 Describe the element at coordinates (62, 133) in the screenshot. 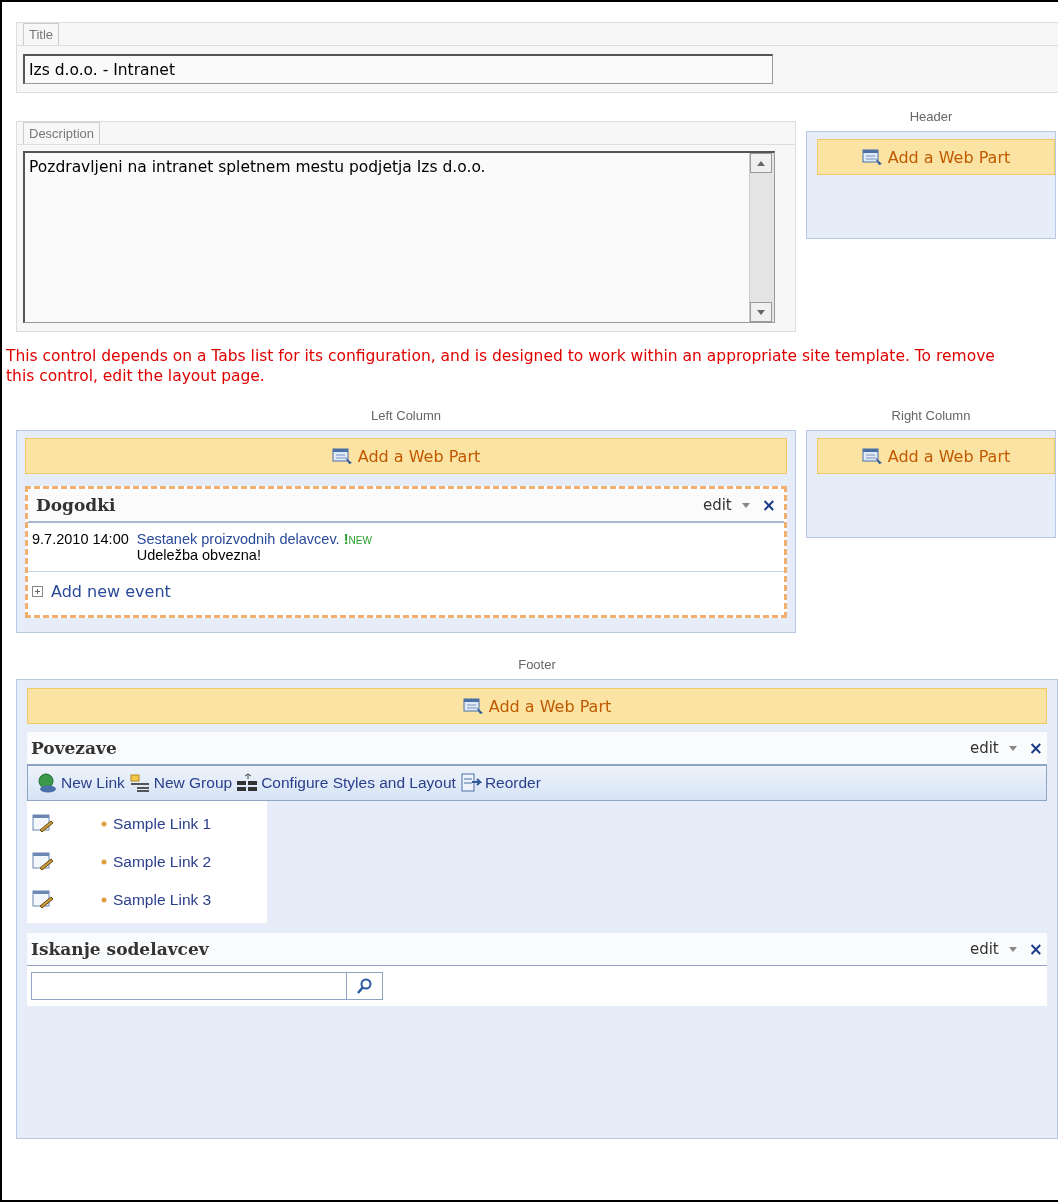

I see `field-label: Description` at that location.